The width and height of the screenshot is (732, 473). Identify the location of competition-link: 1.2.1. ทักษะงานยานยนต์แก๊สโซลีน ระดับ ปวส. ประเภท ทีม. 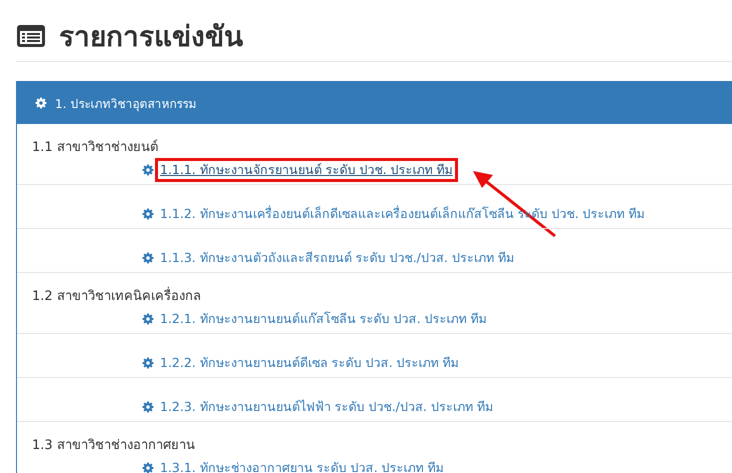
(323, 319).